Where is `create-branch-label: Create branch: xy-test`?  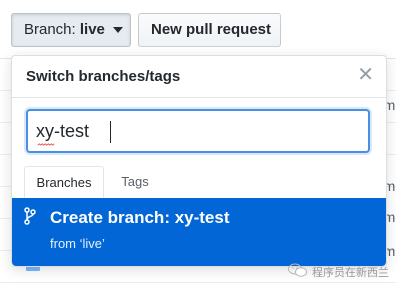
create-branch-label: Create branch: xy-test is located at coordinates (140, 217).